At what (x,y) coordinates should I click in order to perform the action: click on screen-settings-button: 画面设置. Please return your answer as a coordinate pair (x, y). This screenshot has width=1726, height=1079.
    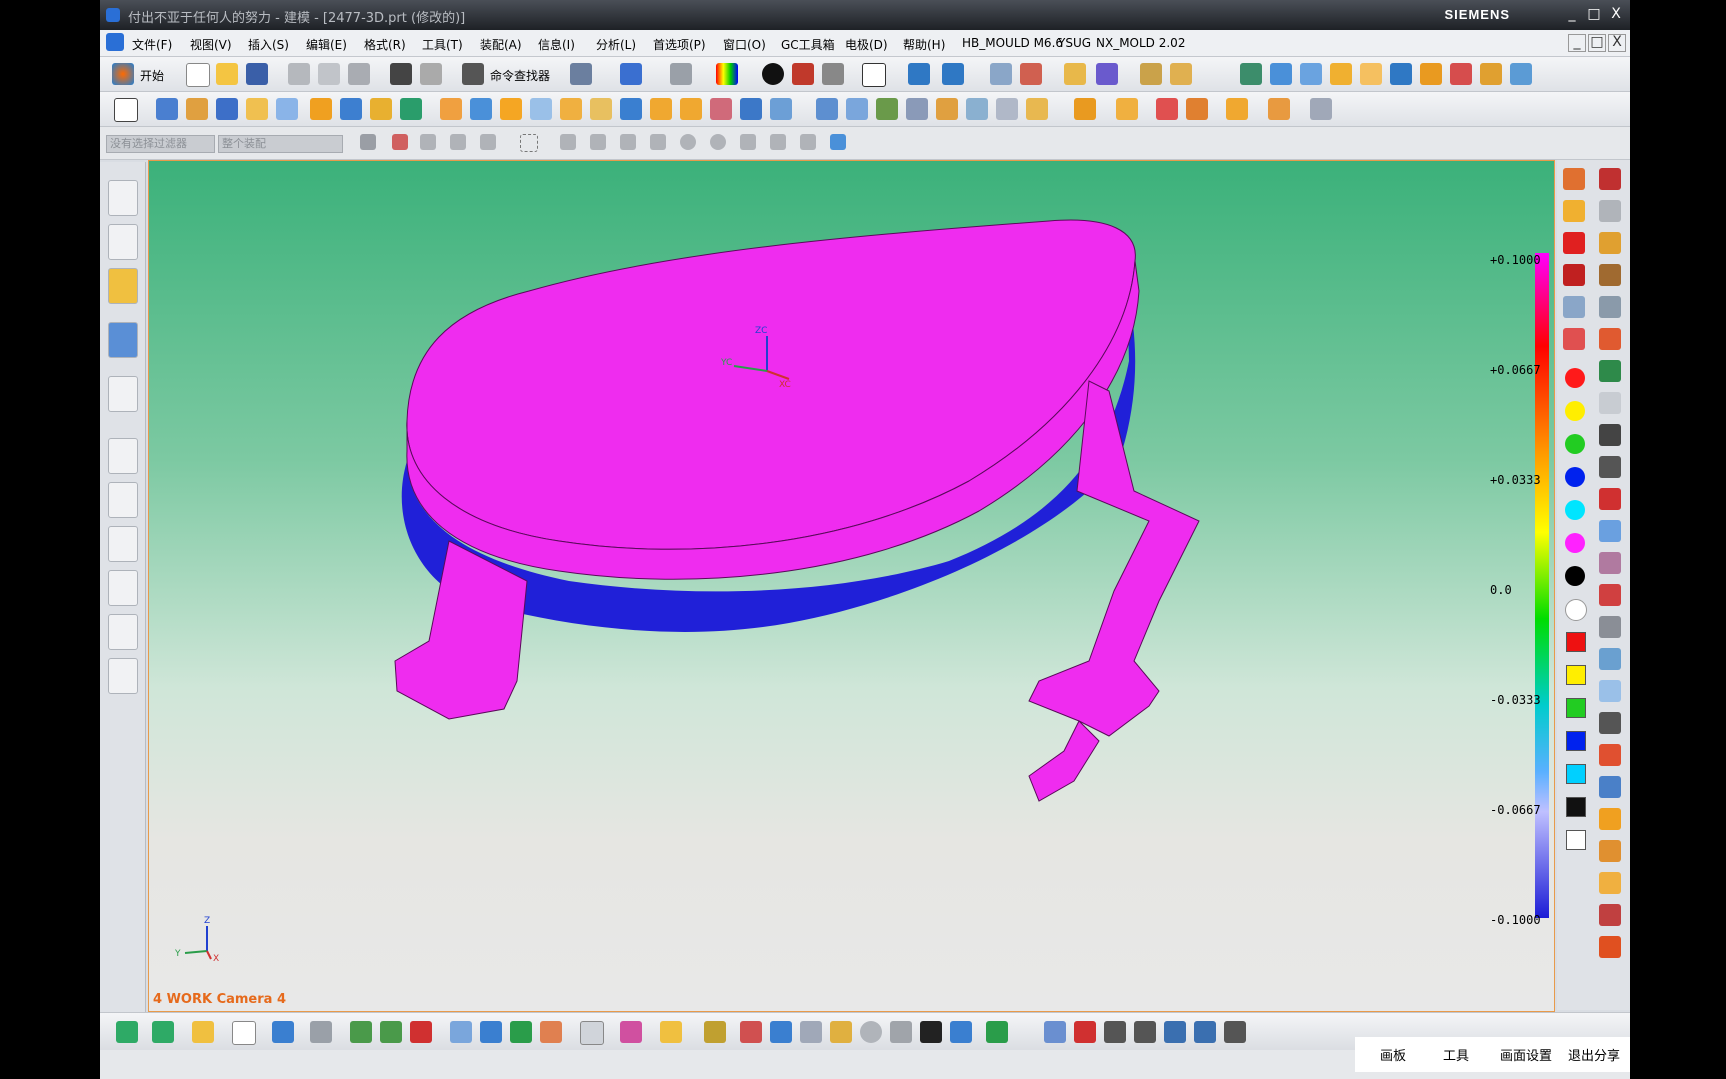
    Looking at the image, I should click on (1526, 1054).